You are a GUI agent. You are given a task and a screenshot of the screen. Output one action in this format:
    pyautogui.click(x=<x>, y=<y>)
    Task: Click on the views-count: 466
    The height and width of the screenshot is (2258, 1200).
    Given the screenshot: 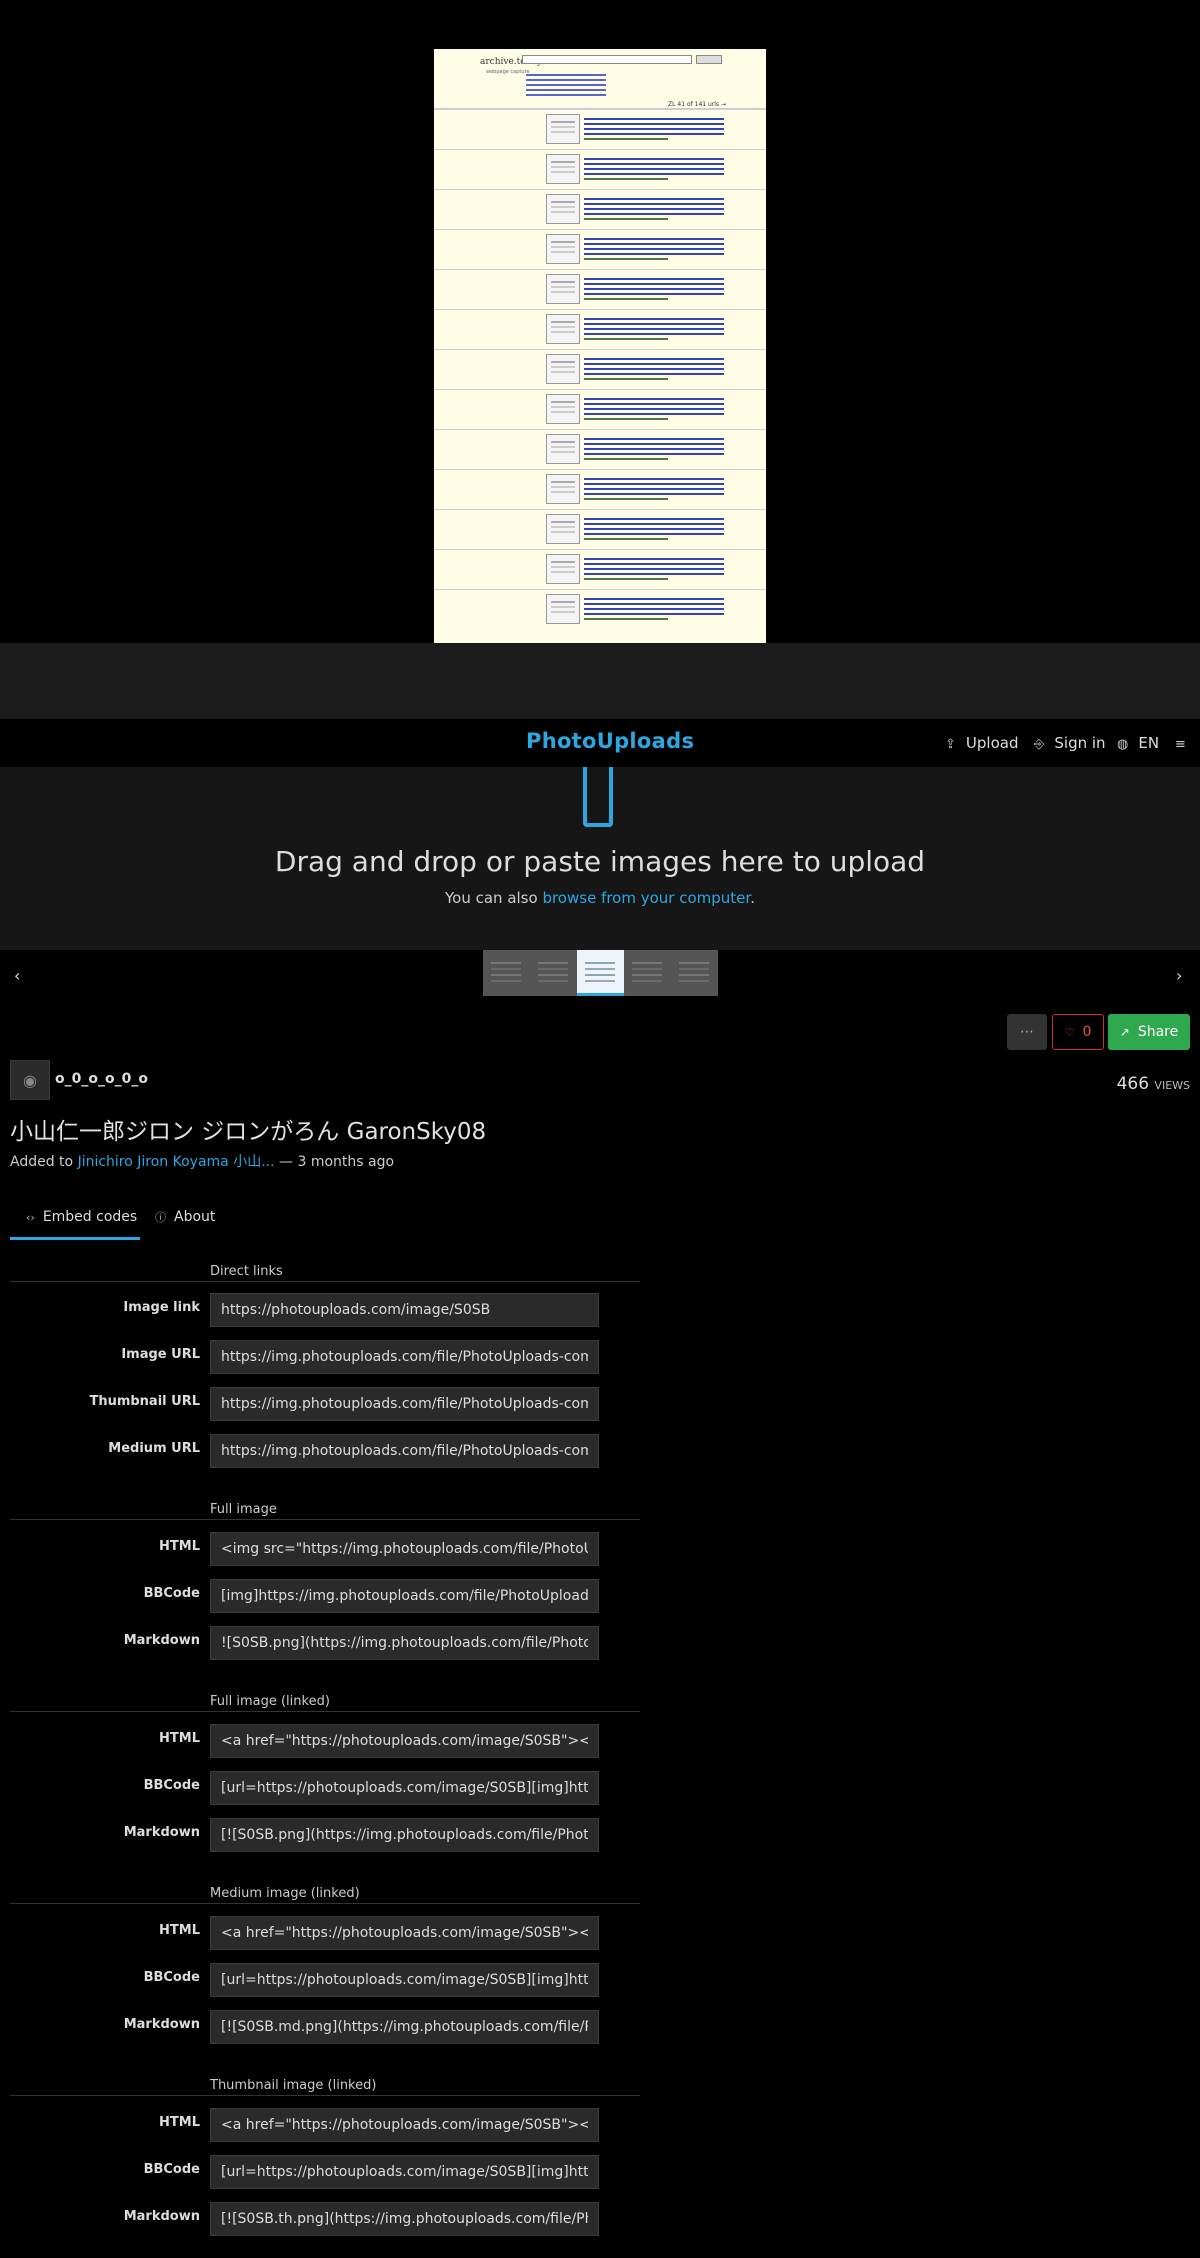 What is the action you would take?
    pyautogui.click(x=1133, y=1084)
    